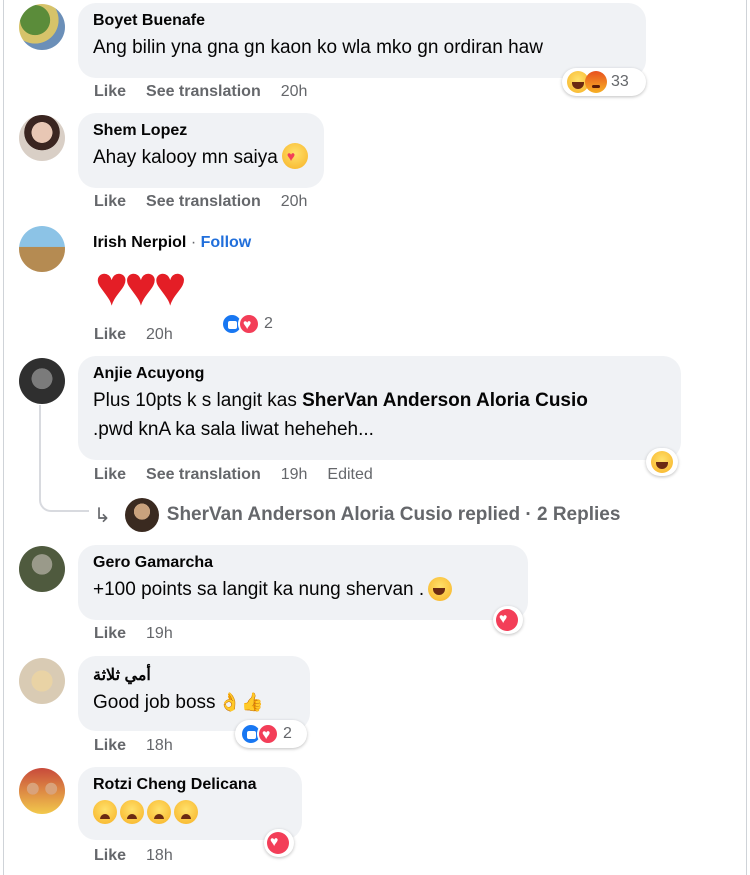  Describe the element at coordinates (102, 515) in the screenshot. I see `reply-arrow-icon: ↳` at that location.